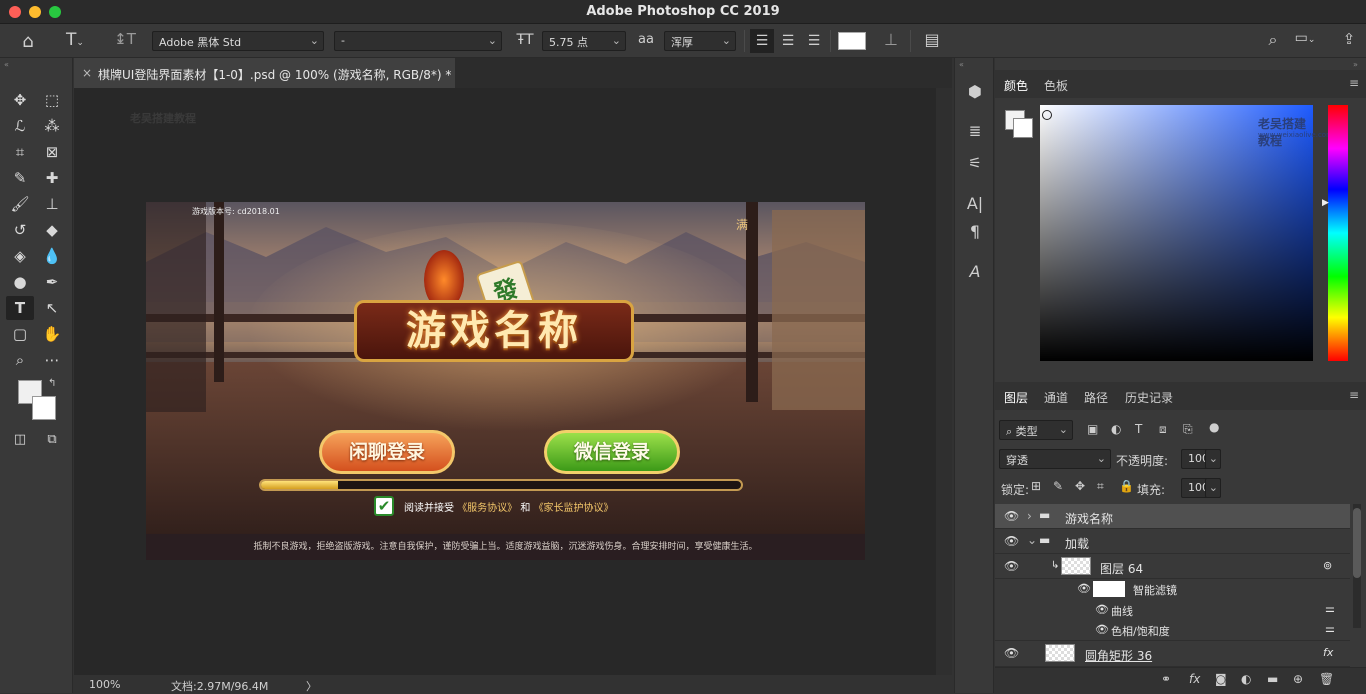 The height and width of the screenshot is (694, 1366). Describe the element at coordinates (75, 40) in the screenshot. I see `type-tool-icon: T⌄` at that location.